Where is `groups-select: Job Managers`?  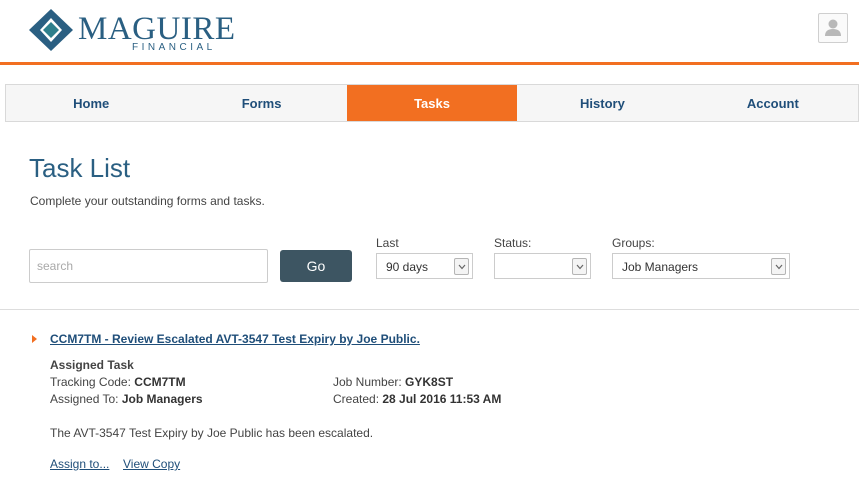
groups-select: Job Managers is located at coordinates (701, 266).